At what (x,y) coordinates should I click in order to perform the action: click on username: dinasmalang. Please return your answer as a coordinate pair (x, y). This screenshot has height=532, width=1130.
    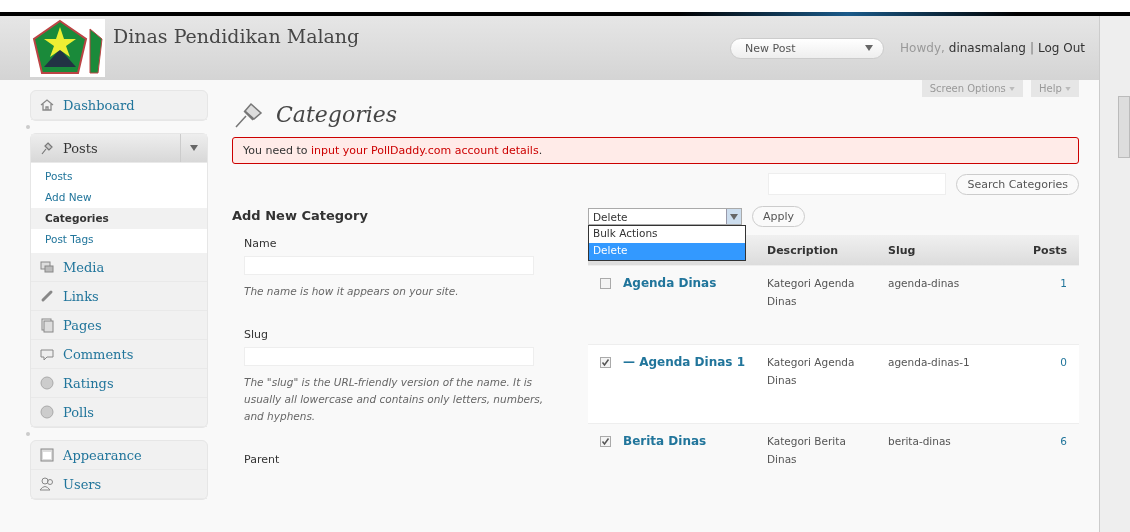
    Looking at the image, I should click on (987, 48).